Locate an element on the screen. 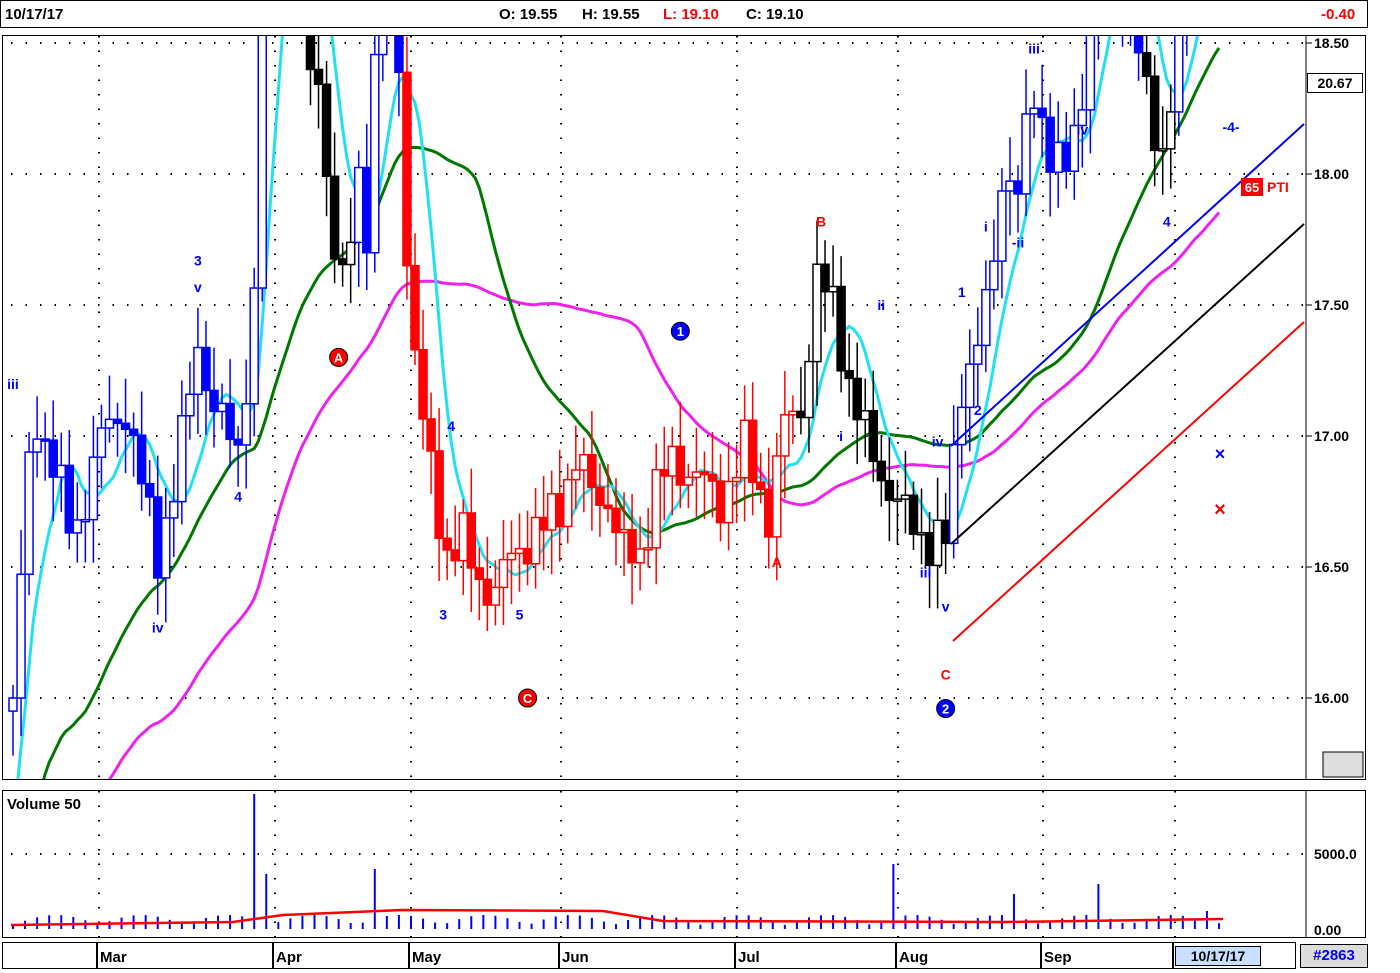 The height and width of the screenshot is (973, 1400). wave-circle-label: 2 is located at coordinates (945, 708).